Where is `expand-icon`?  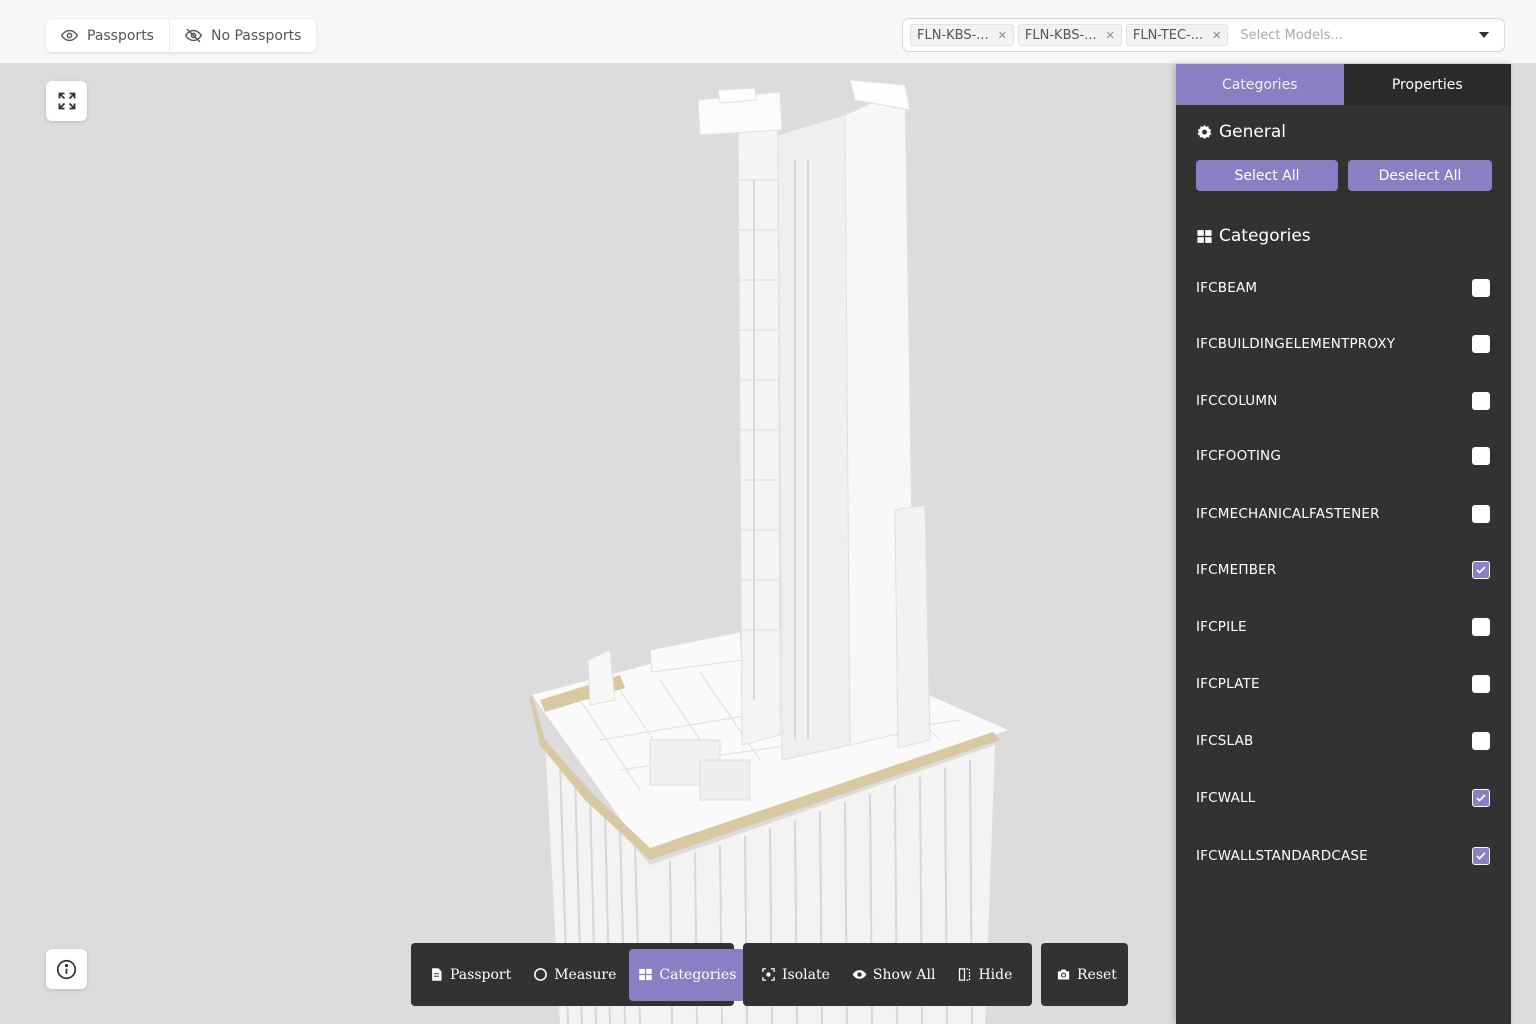
expand-icon is located at coordinates (66, 101).